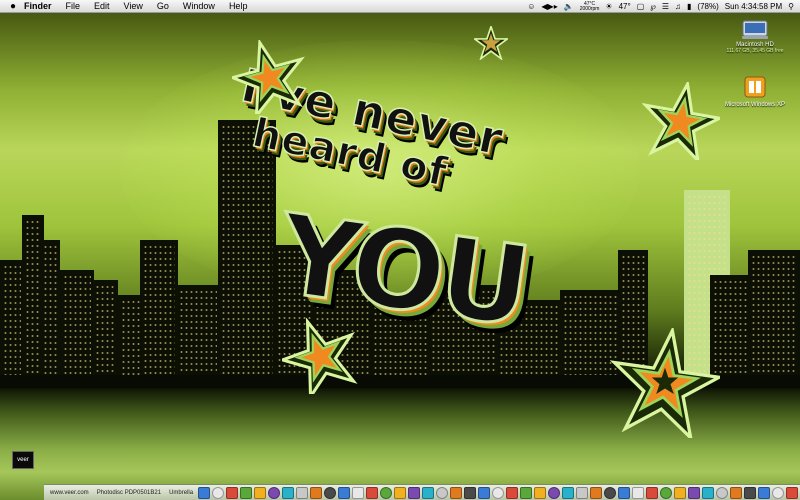 Image resolution: width=800 pixels, height=500 pixels. What do you see at coordinates (753, 6) in the screenshot?
I see `clock: Sun 4:34:58 PM` at bounding box center [753, 6].